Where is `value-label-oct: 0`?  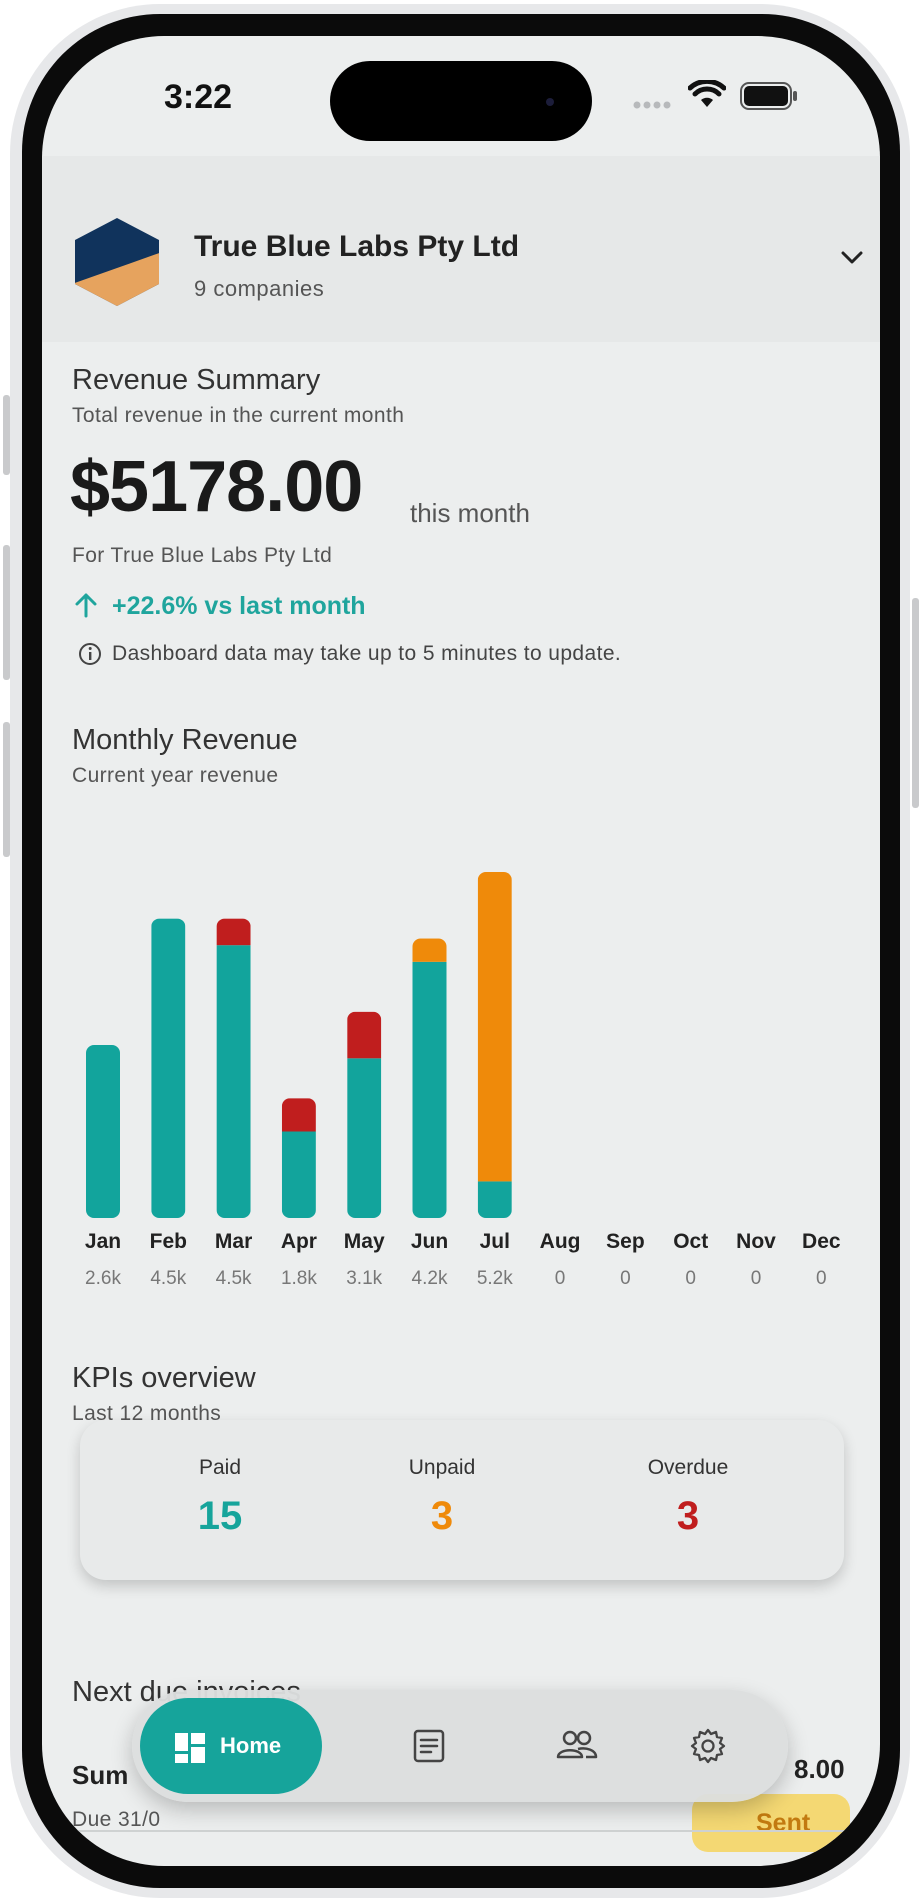 value-label-oct: 0 is located at coordinates (690, 1278).